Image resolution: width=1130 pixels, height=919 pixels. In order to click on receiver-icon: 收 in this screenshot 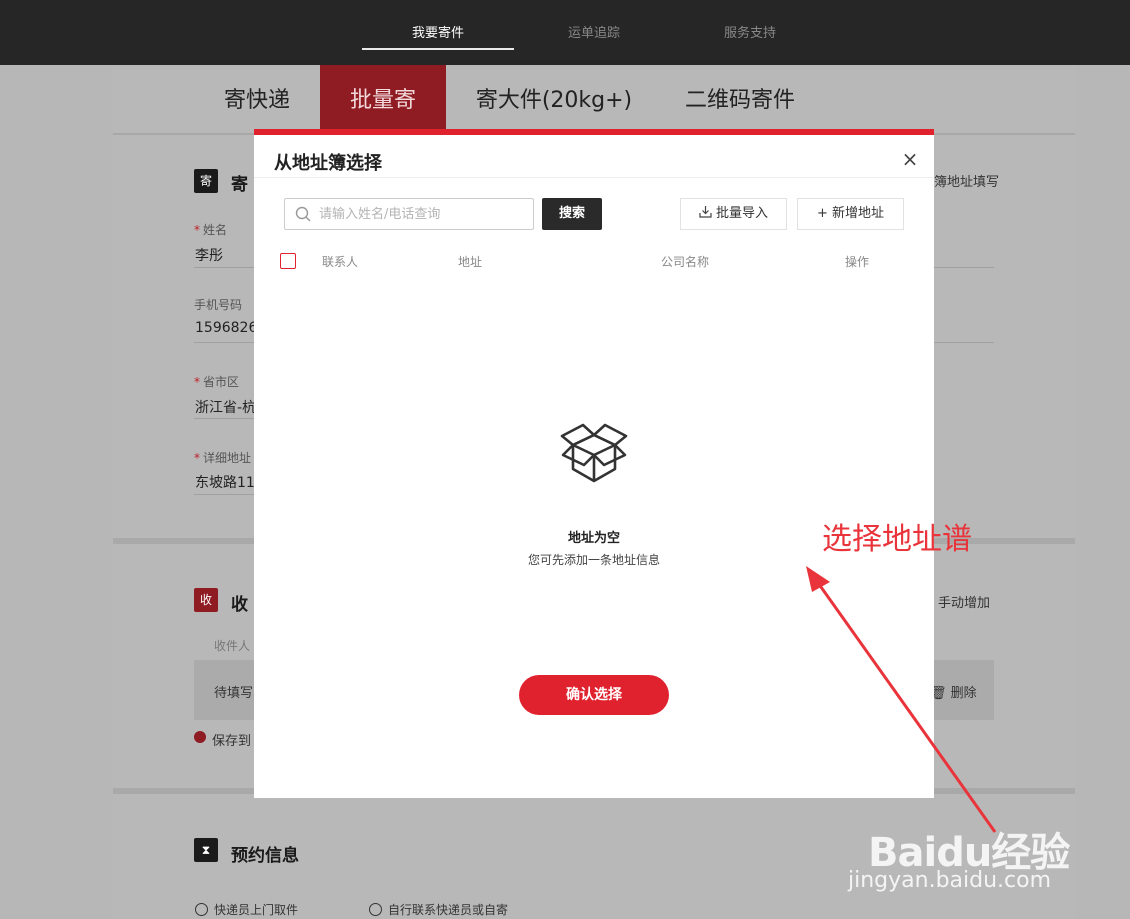, I will do `click(206, 600)`.